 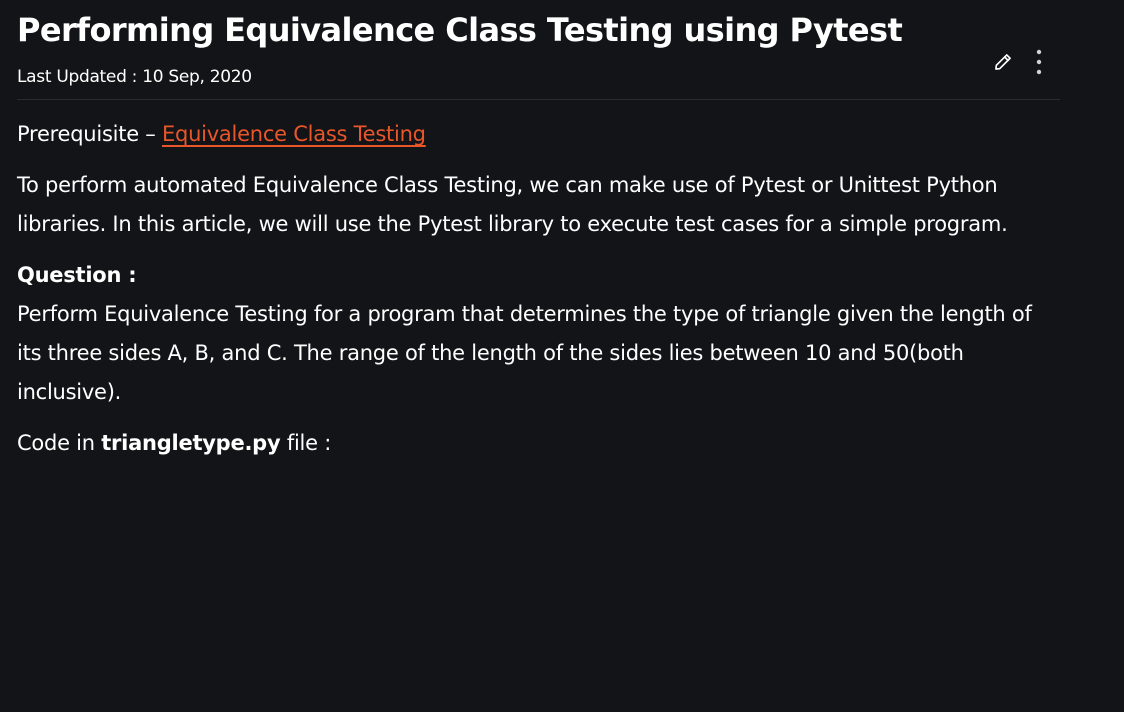 What do you see at coordinates (1021, 62) in the screenshot?
I see `article-actions` at bounding box center [1021, 62].